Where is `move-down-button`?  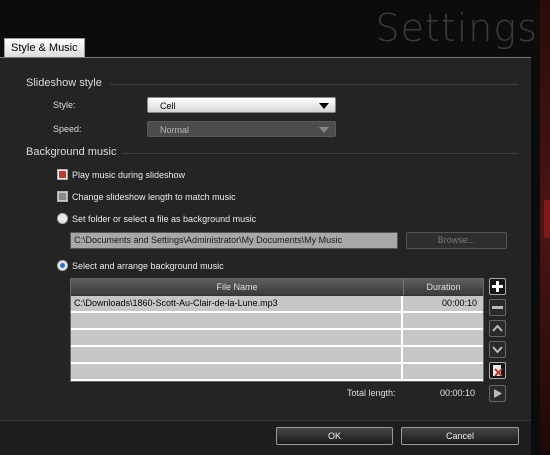 move-down-button is located at coordinates (497, 349).